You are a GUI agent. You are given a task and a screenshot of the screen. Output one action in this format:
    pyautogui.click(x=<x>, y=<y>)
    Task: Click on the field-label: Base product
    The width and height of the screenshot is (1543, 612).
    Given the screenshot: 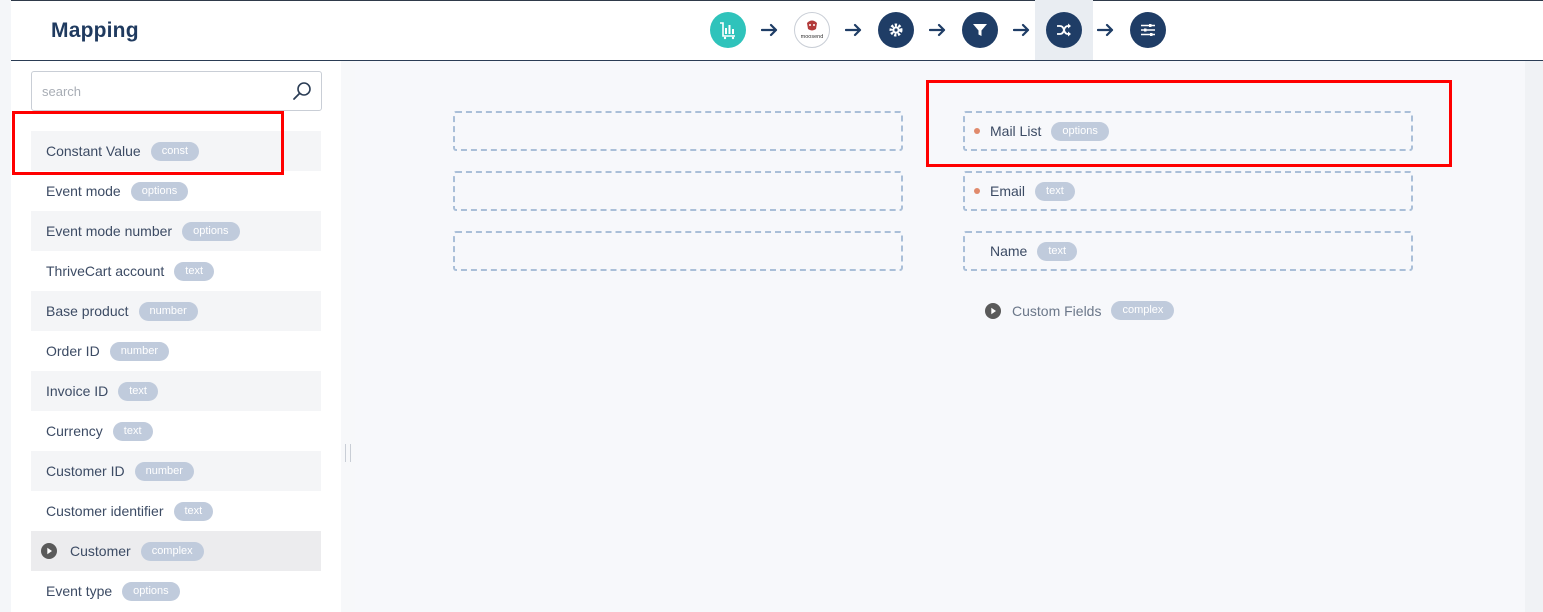 What is the action you would take?
    pyautogui.click(x=87, y=311)
    